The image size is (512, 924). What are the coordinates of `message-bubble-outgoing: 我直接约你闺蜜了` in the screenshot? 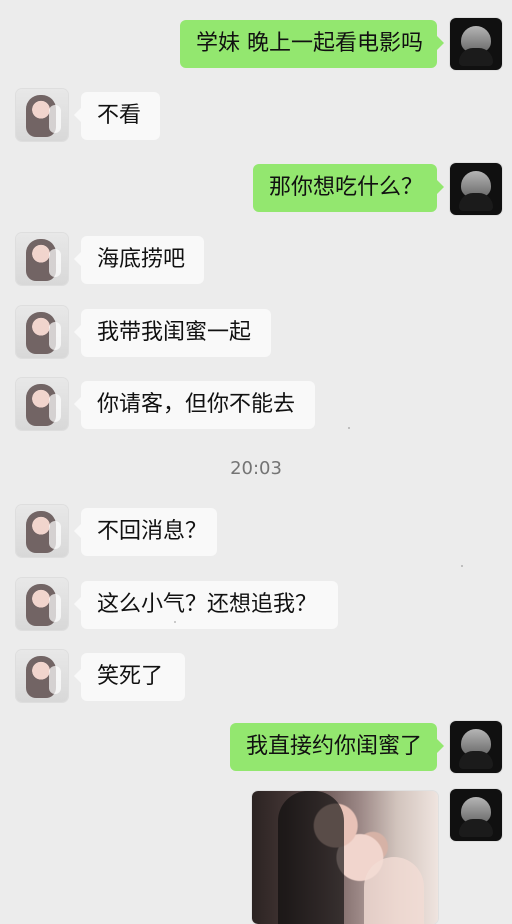 It's located at (337, 747).